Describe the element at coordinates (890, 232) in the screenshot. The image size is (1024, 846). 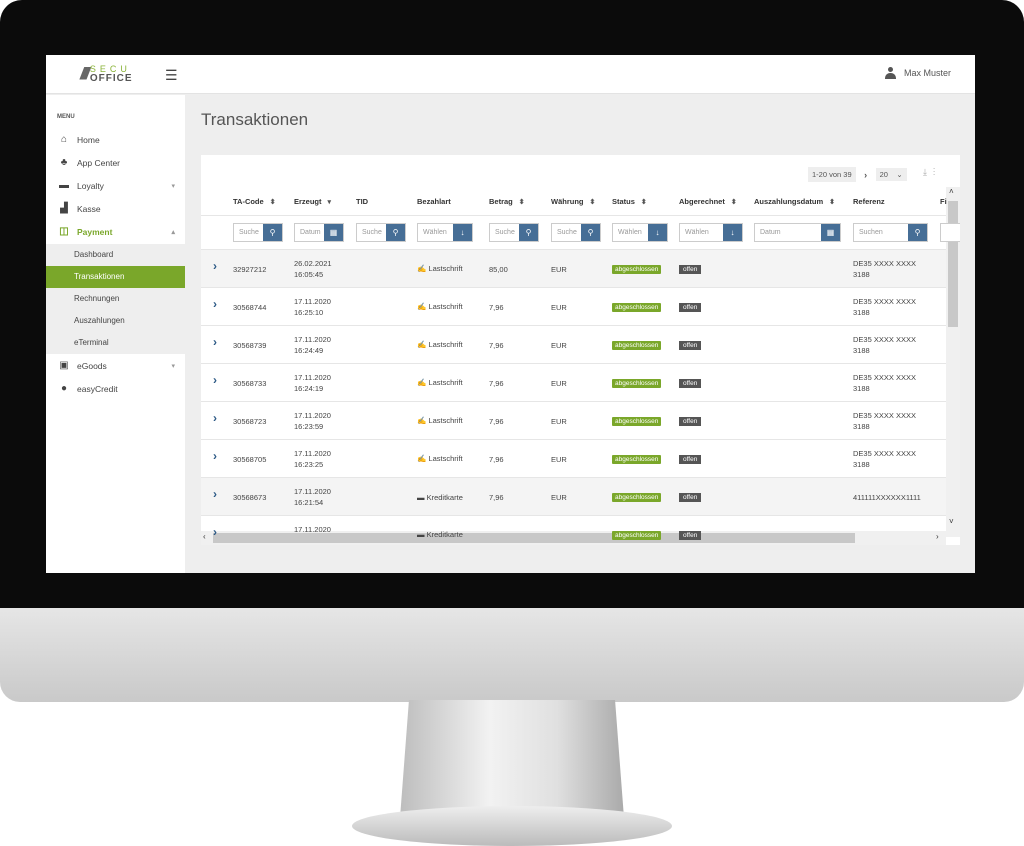
I see `filter-referenz: Suchen ⚲` at that location.